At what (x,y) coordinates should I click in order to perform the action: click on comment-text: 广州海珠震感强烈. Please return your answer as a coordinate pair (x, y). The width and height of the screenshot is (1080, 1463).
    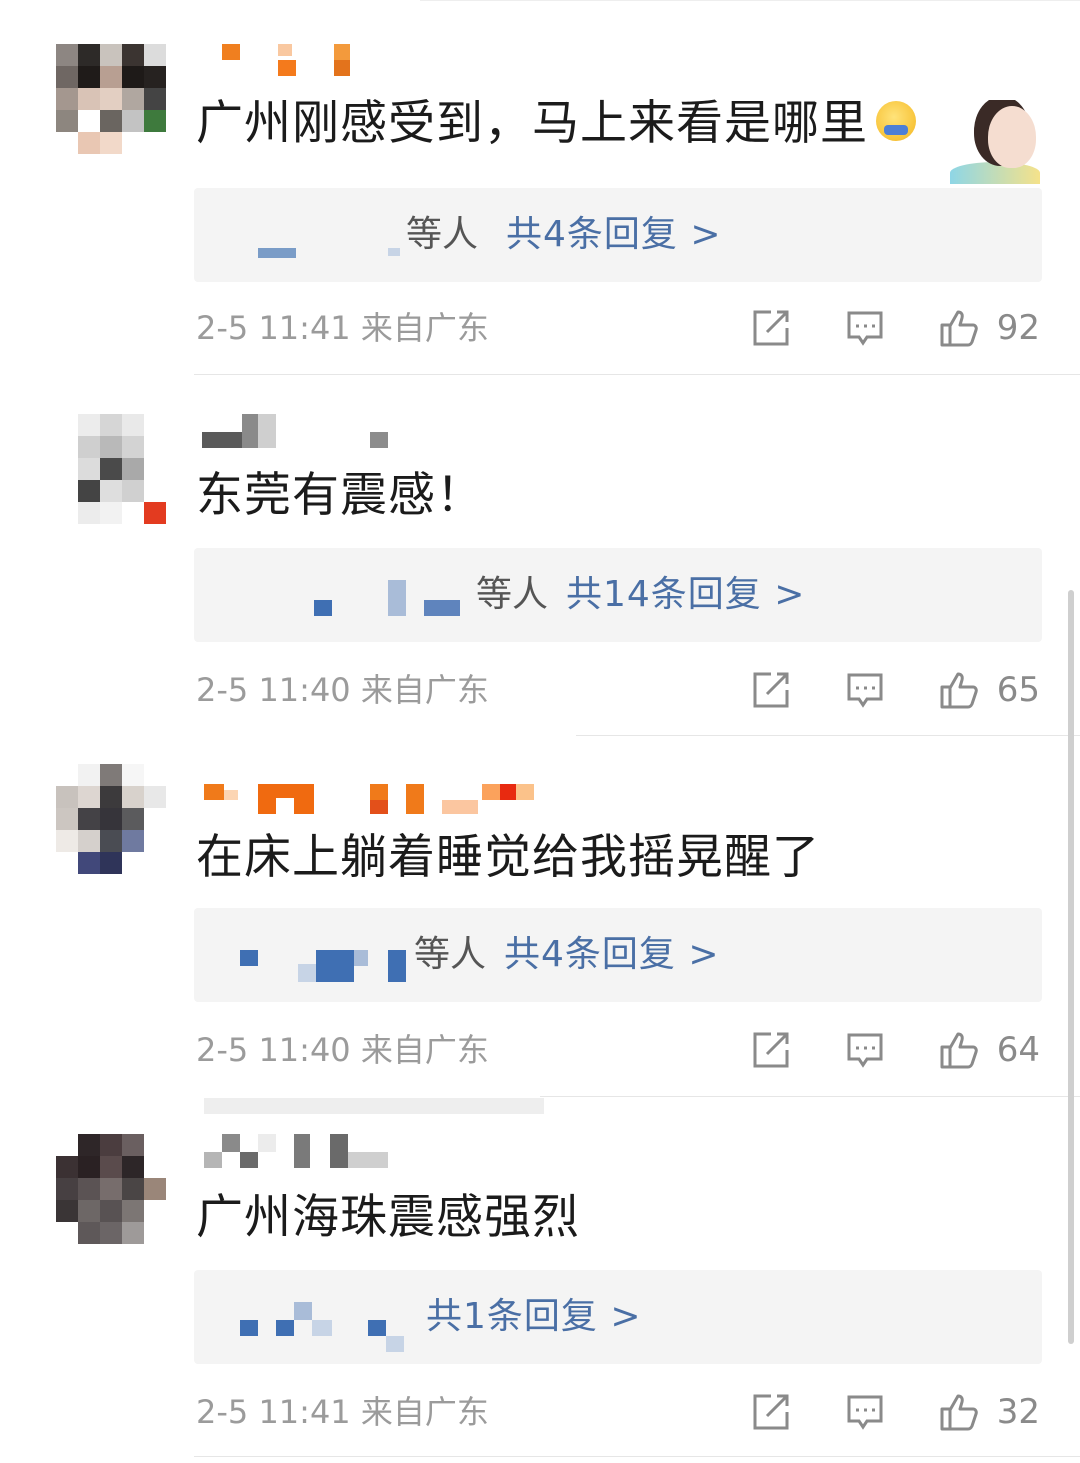
    Looking at the image, I should click on (388, 1217).